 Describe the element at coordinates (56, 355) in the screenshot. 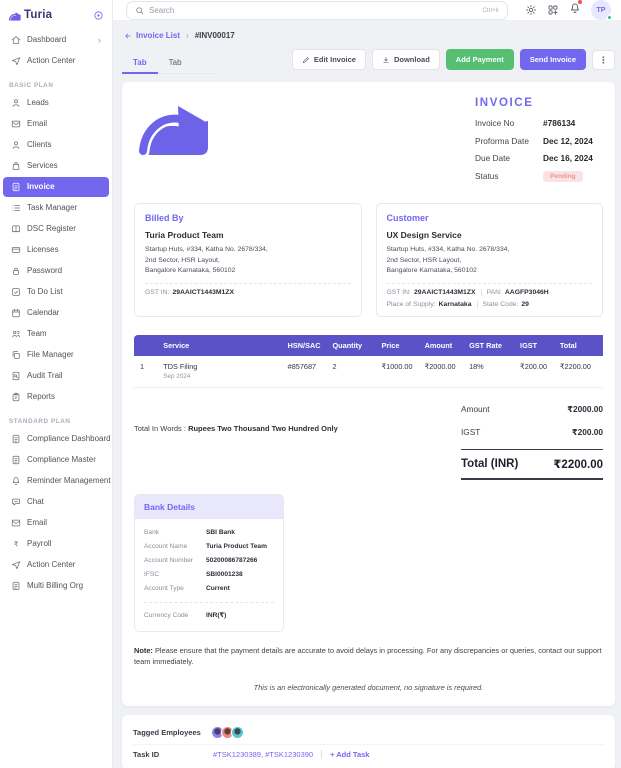

I see `sidebar-item-file-manager: File Manager` at that location.